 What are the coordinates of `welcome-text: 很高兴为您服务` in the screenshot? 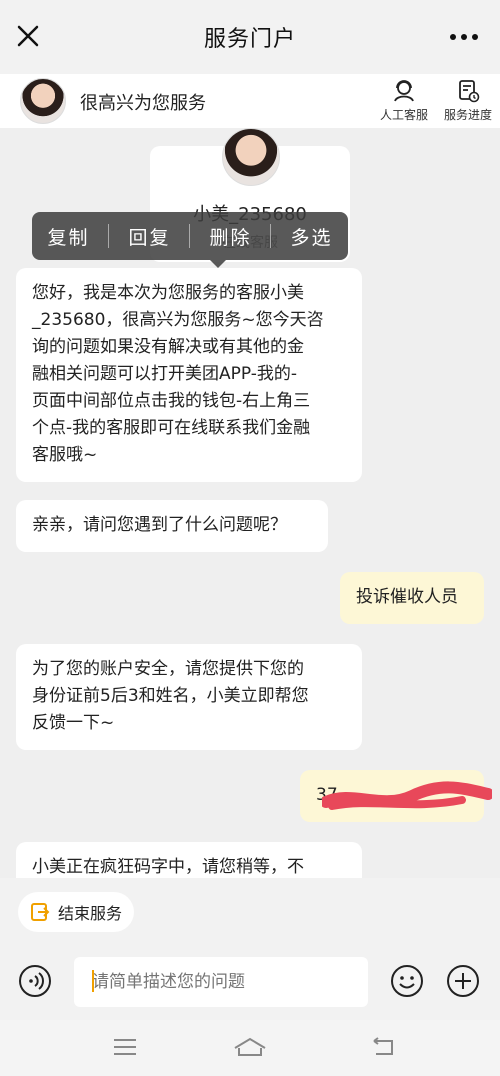 It's located at (143, 103).